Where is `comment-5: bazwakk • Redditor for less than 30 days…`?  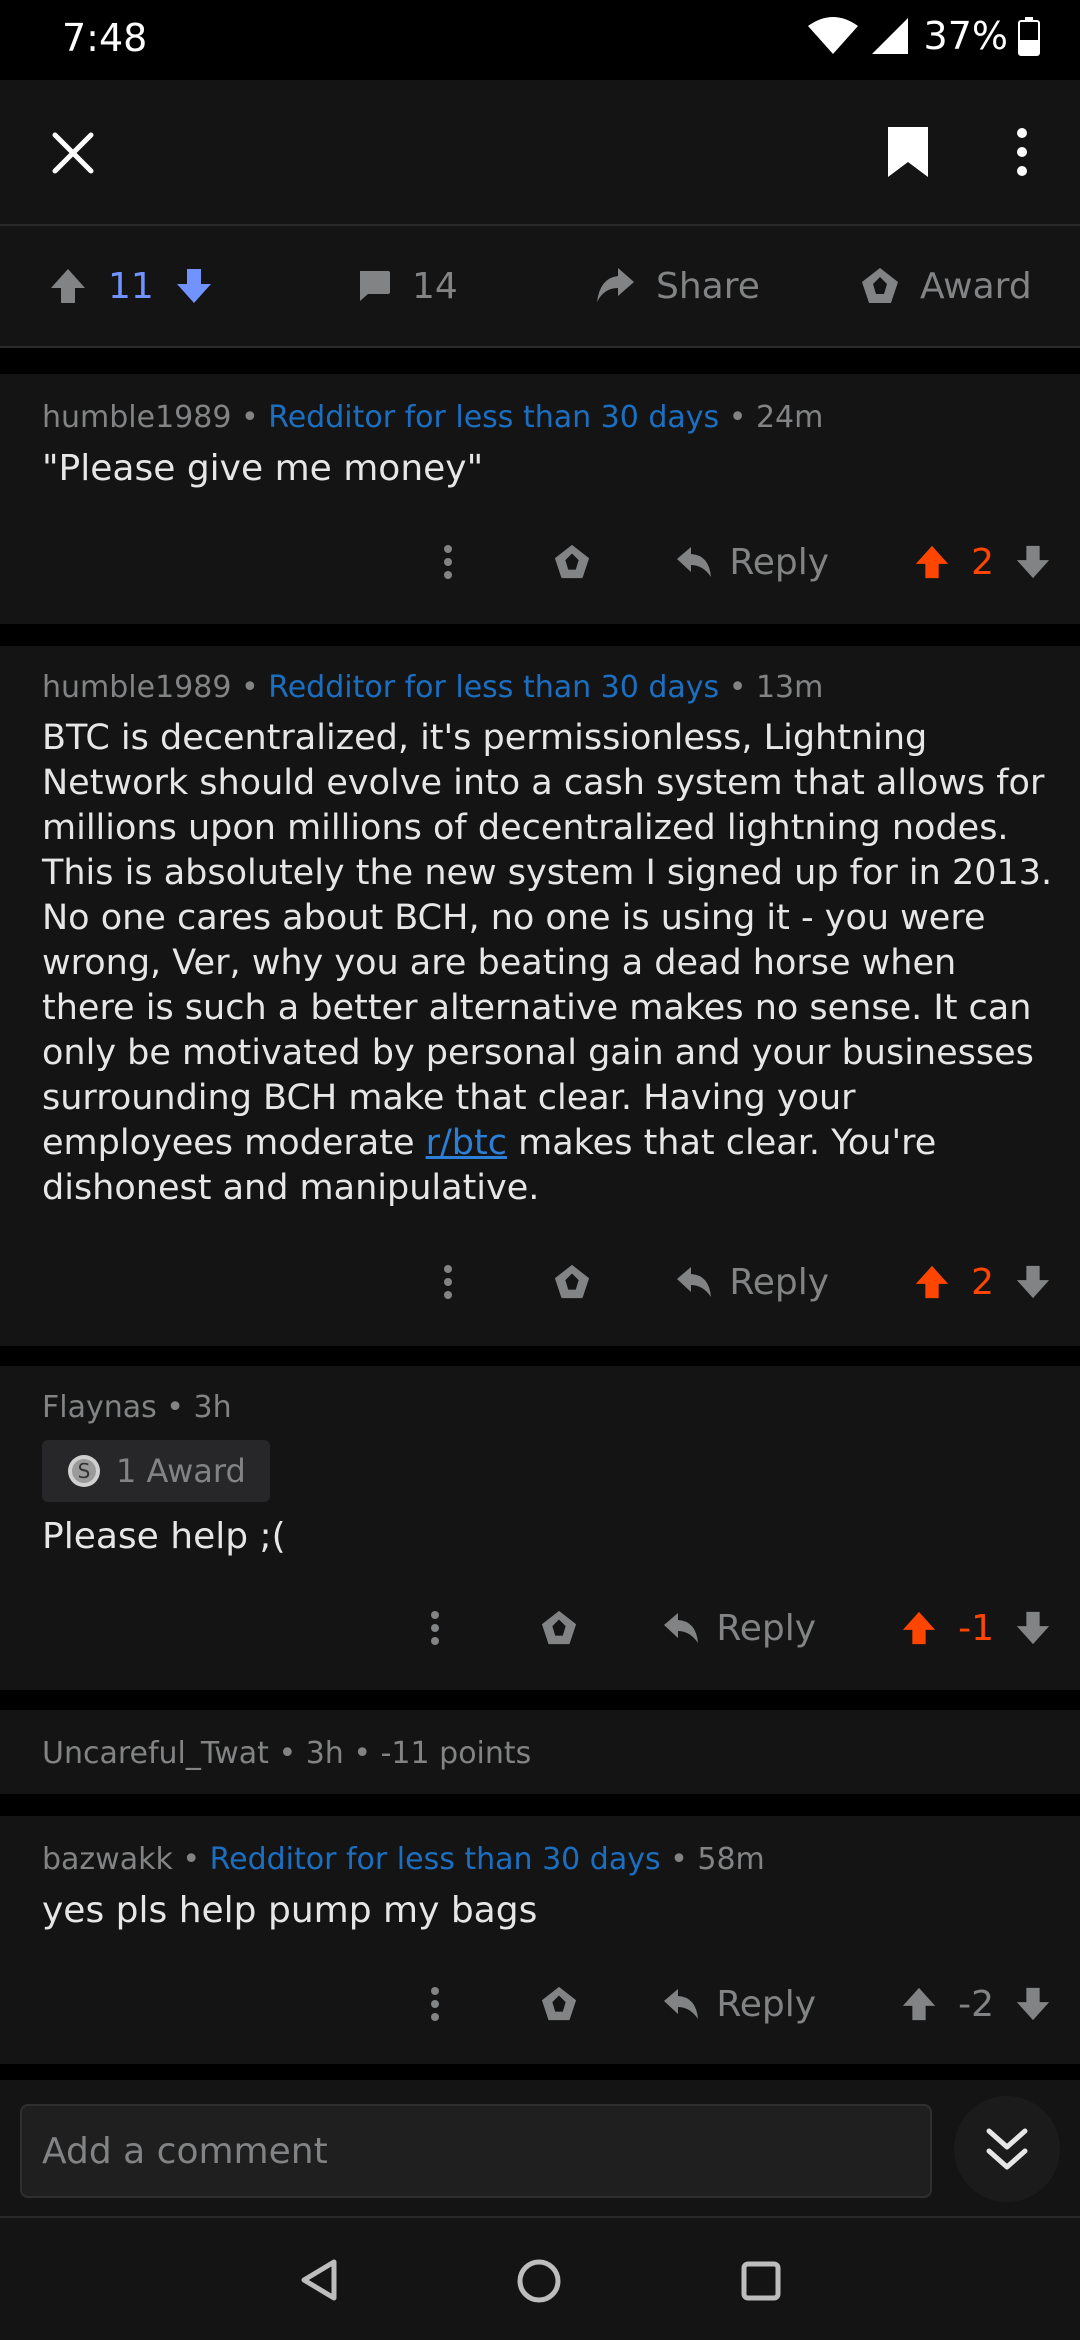 comment-5: bazwakk • Redditor for less than 30 days… is located at coordinates (540, 1940).